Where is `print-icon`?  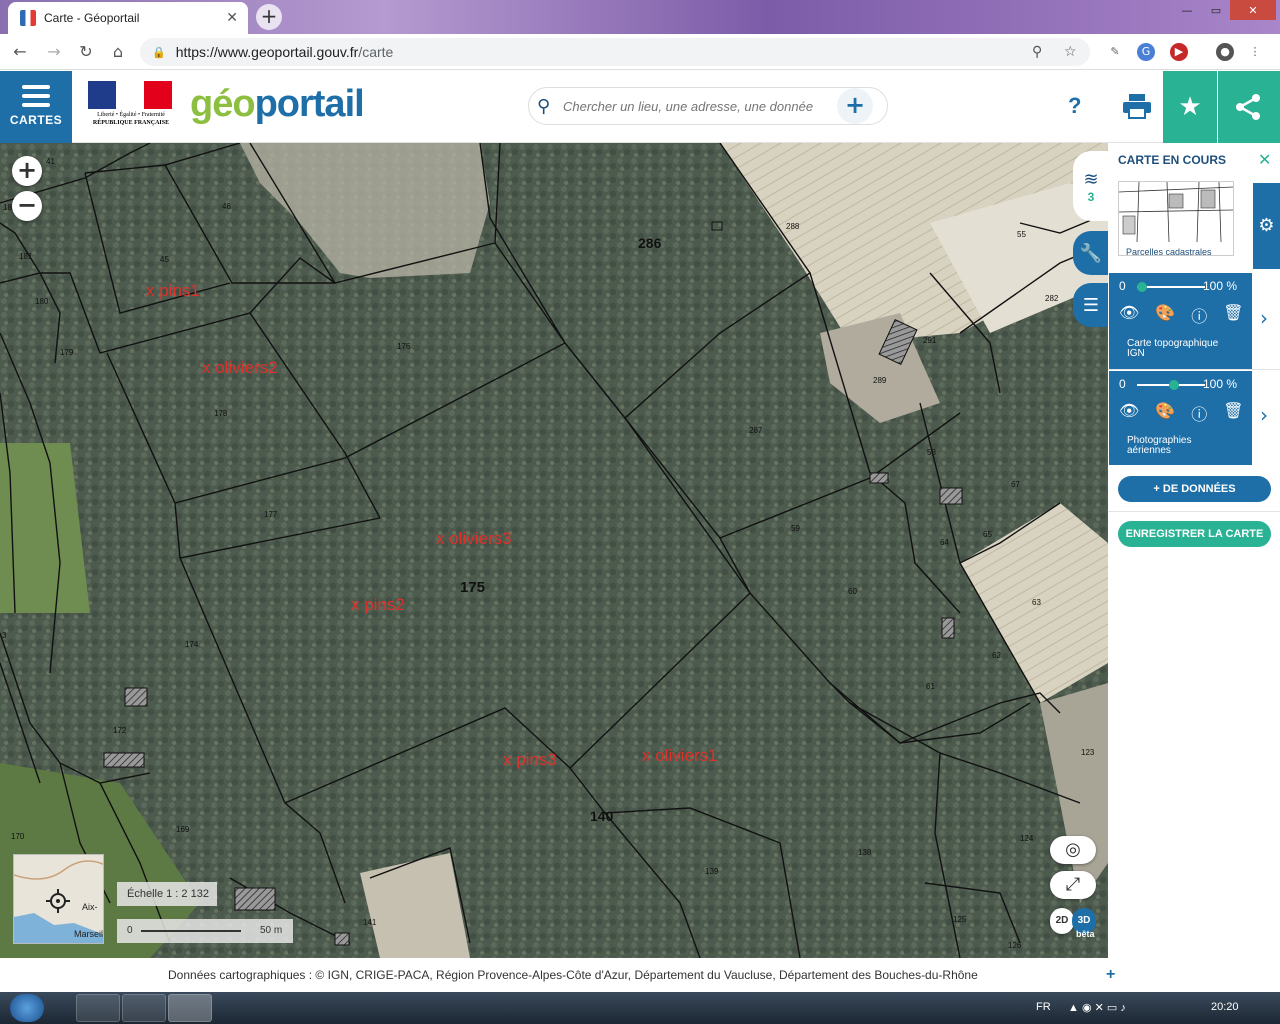 print-icon is located at coordinates (1137, 106).